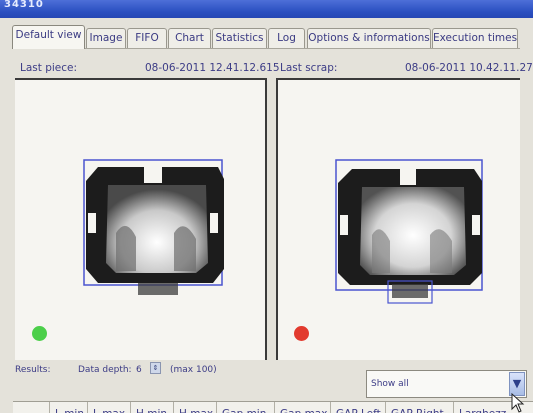 Image resolution: width=533 pixels, height=413 pixels. What do you see at coordinates (309, 68) in the screenshot?
I see `last-scrap-label: Last scrap:` at bounding box center [309, 68].